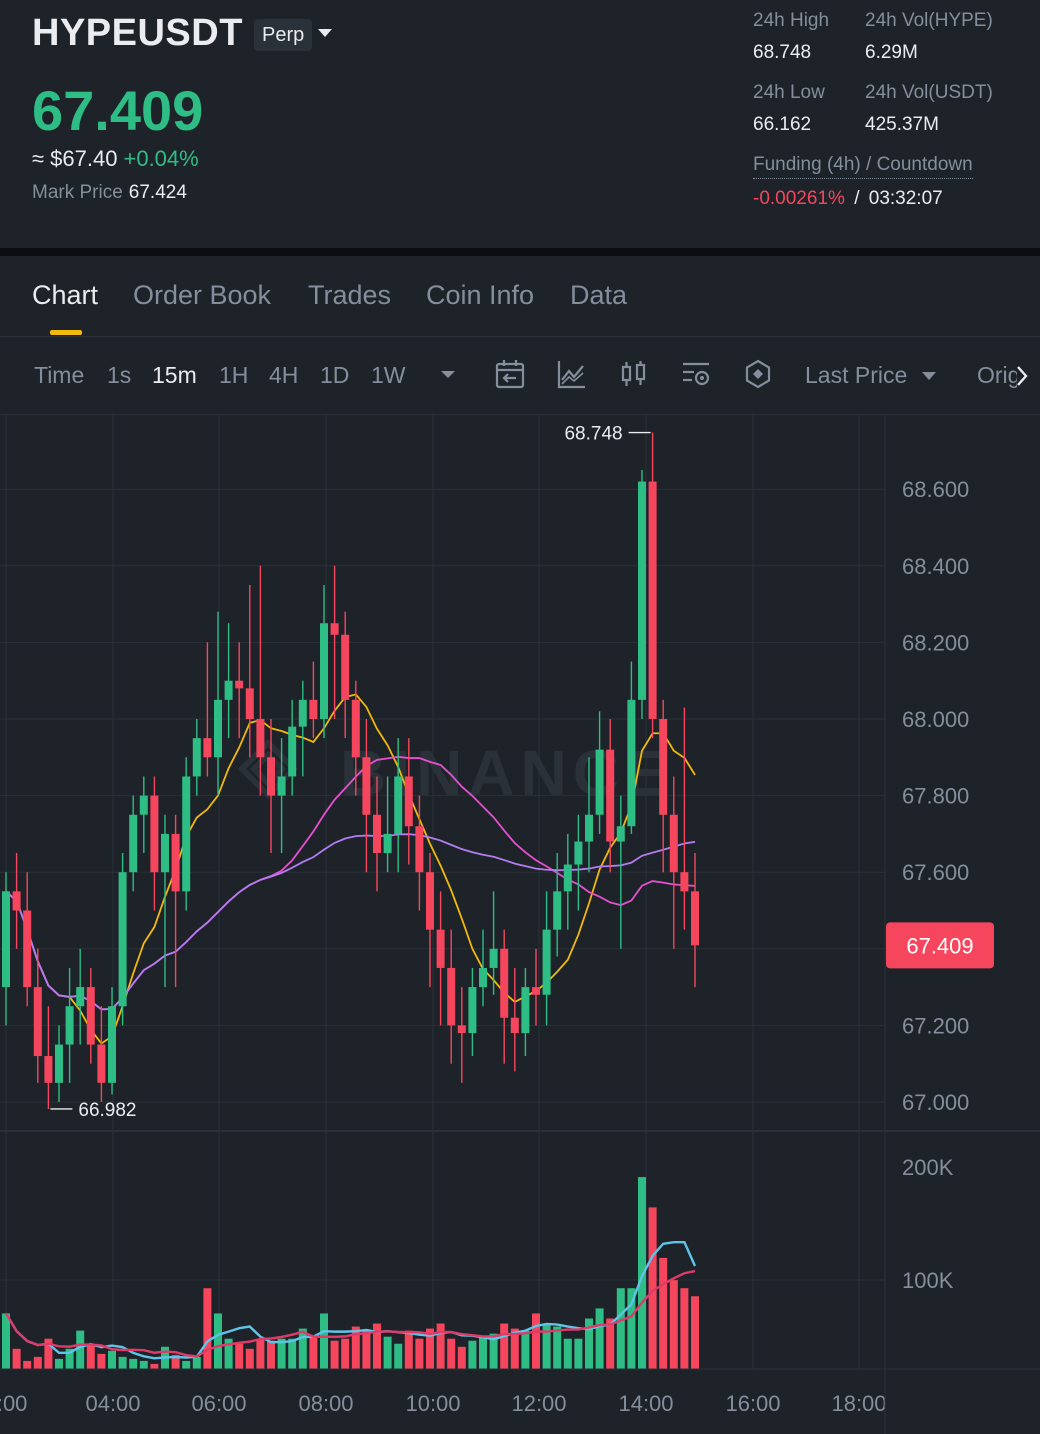  What do you see at coordinates (856, 375) in the screenshot?
I see `price-type-select: Last Price` at bounding box center [856, 375].